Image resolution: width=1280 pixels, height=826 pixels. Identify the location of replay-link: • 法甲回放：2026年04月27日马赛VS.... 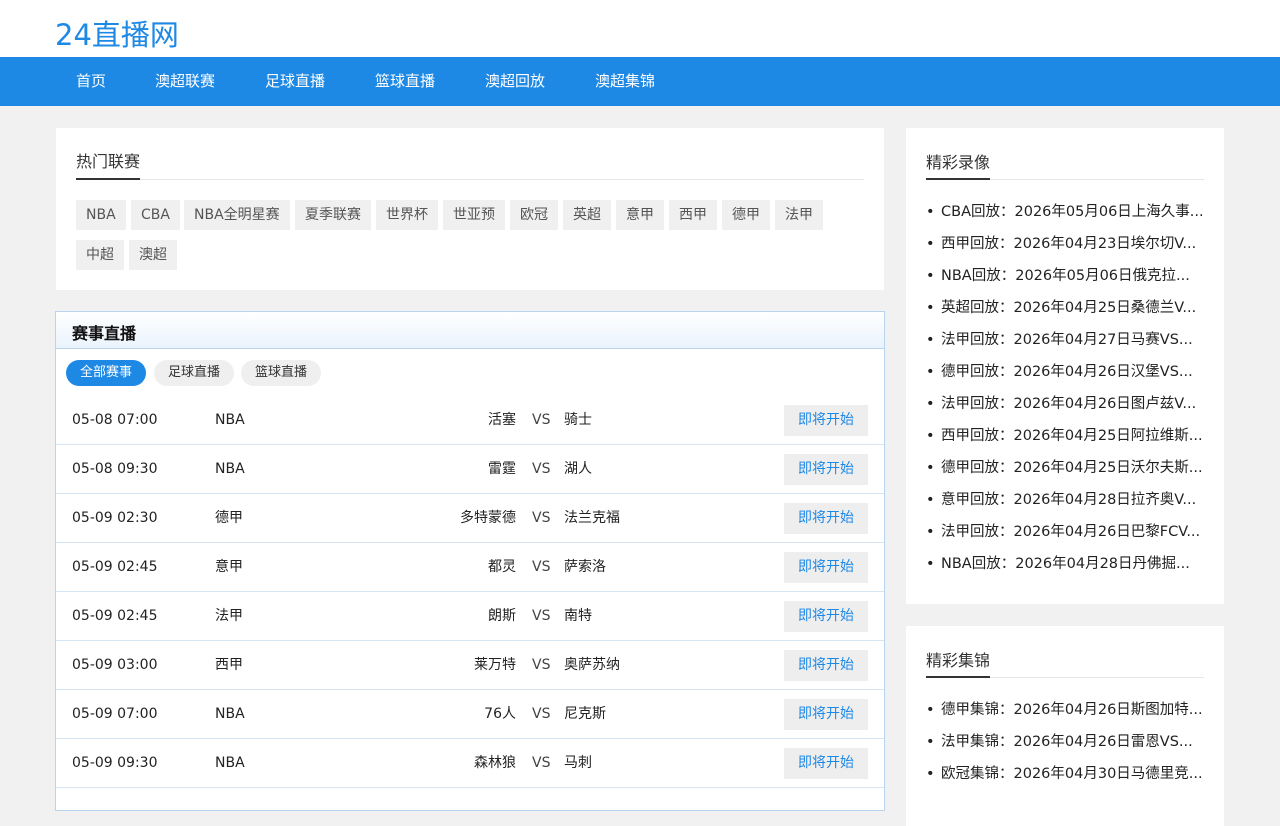
(1066, 340).